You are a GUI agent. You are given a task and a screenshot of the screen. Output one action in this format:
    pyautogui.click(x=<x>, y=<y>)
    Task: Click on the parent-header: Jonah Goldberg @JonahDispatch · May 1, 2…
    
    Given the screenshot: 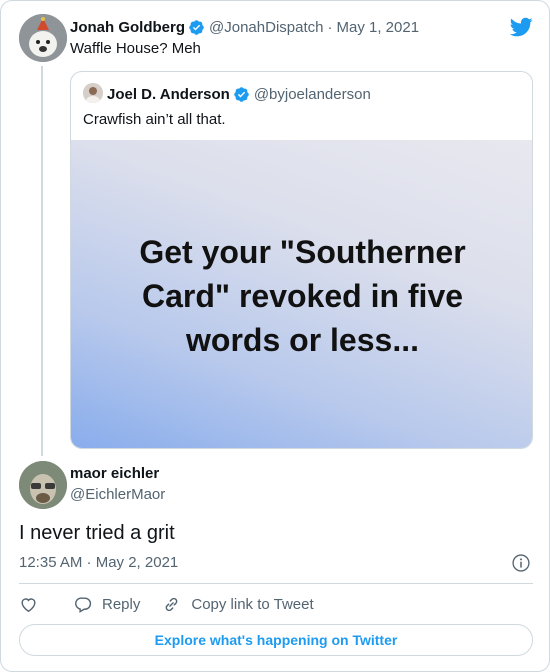 What is the action you would take?
    pyautogui.click(x=244, y=27)
    